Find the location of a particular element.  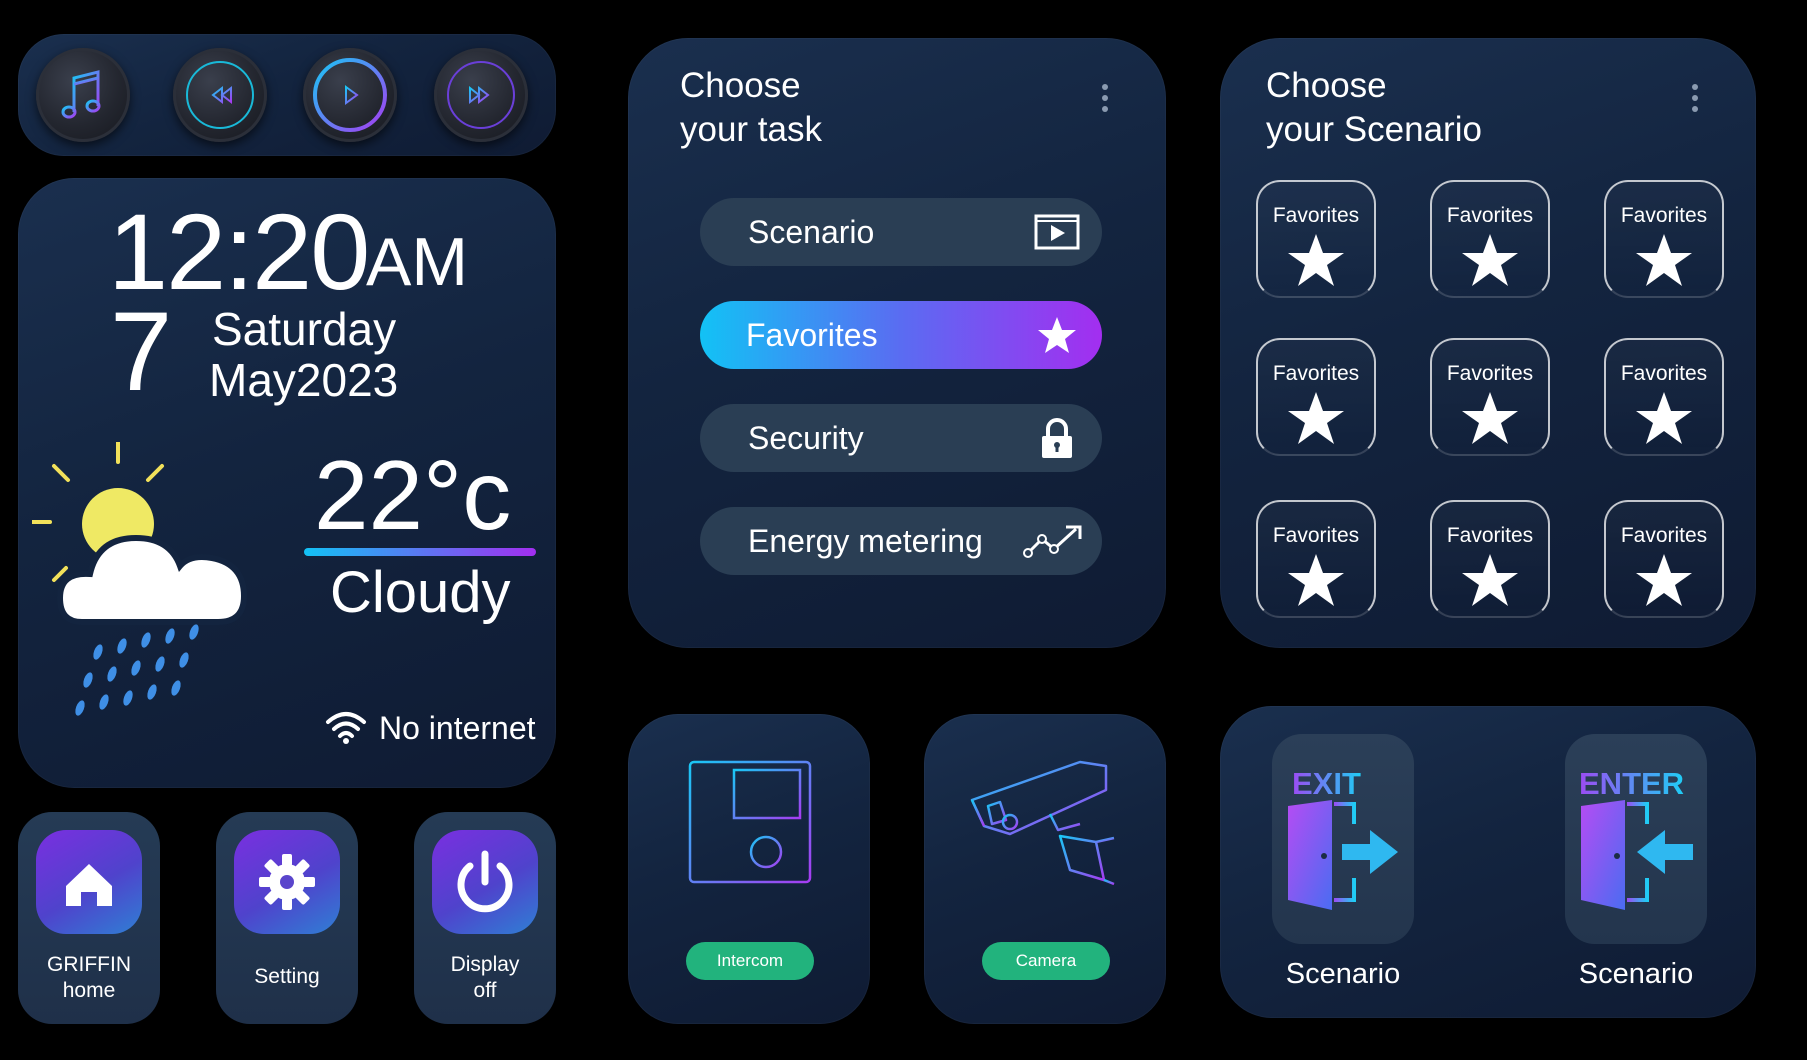

task-item-label: Energy metering is located at coordinates (865, 541).